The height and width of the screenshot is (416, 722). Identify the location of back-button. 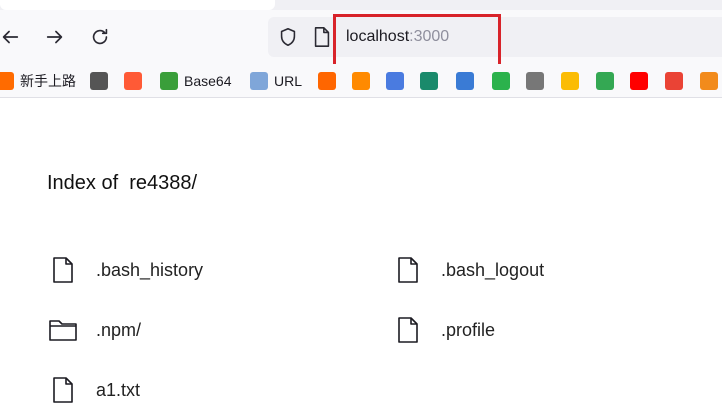
(11, 37).